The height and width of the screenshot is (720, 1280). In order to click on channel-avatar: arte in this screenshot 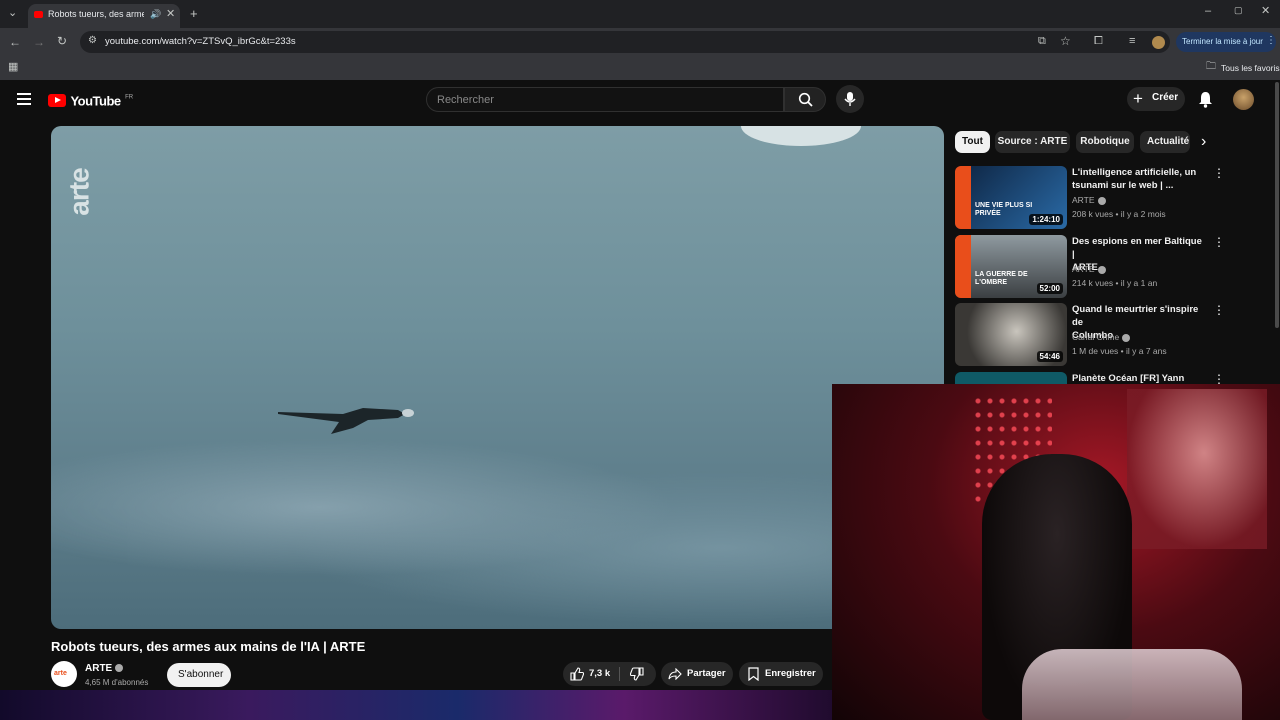, I will do `click(64, 674)`.